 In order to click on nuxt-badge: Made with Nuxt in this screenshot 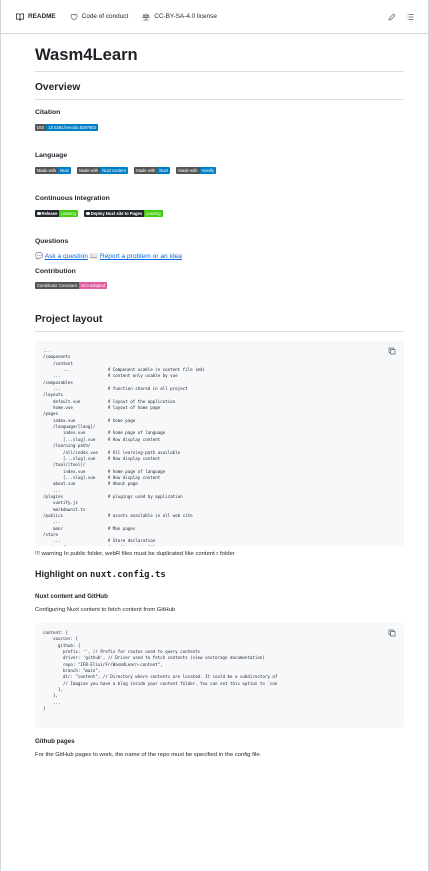, I will do `click(53, 170)`.